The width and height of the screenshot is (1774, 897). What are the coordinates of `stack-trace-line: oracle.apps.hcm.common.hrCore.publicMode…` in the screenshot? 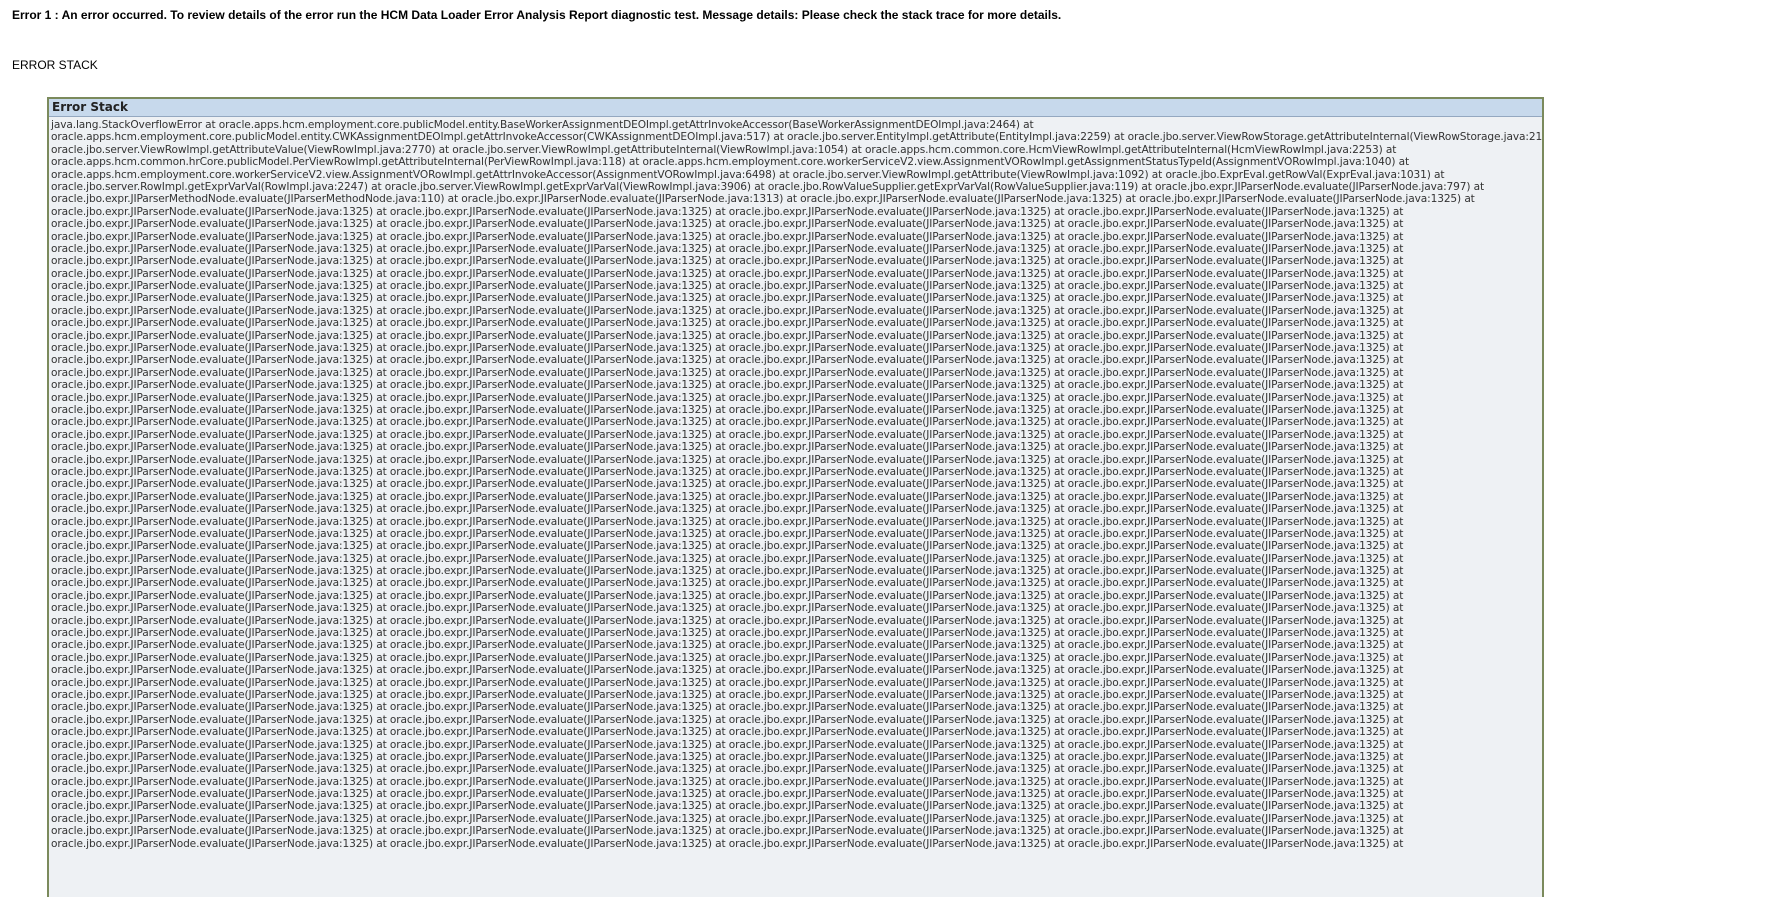 It's located at (730, 162).